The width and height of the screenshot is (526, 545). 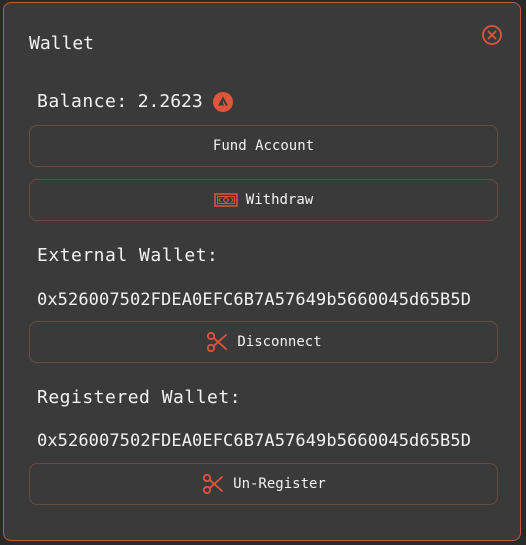 What do you see at coordinates (62, 43) in the screenshot?
I see `dialog-title: Wallet` at bounding box center [62, 43].